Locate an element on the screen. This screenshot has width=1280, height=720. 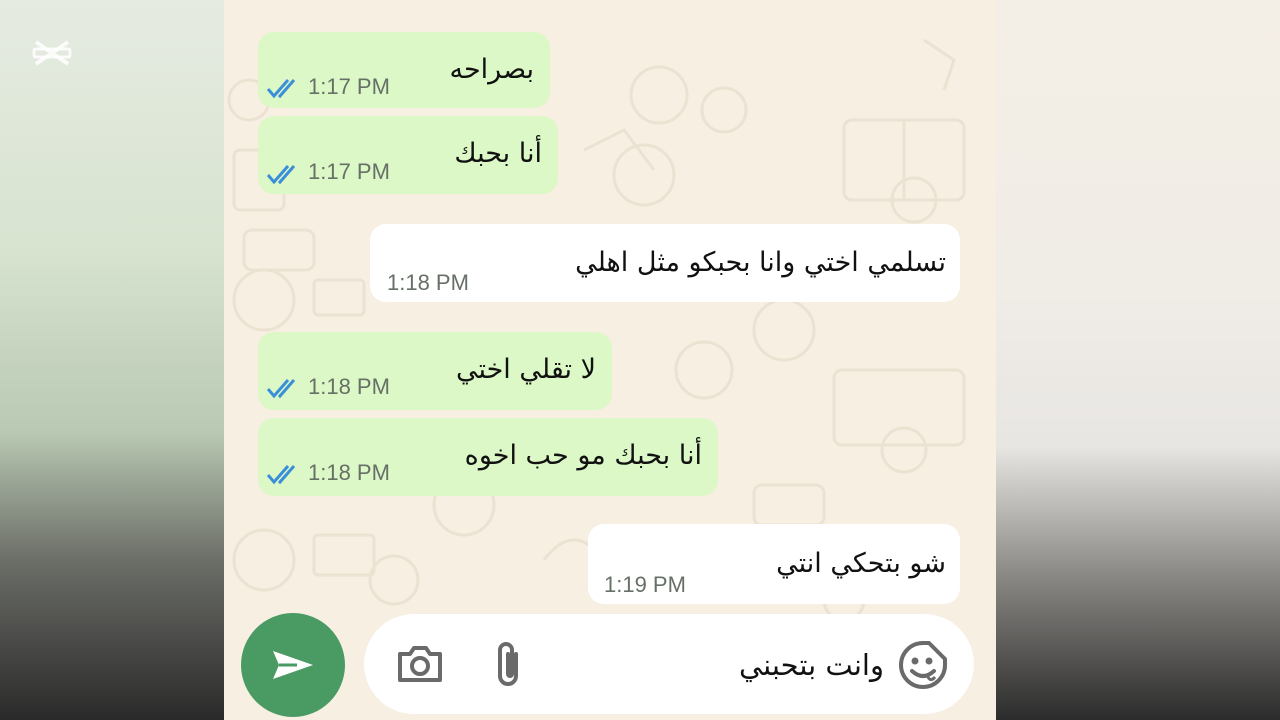
message-text: بصراحه is located at coordinates (492, 69).